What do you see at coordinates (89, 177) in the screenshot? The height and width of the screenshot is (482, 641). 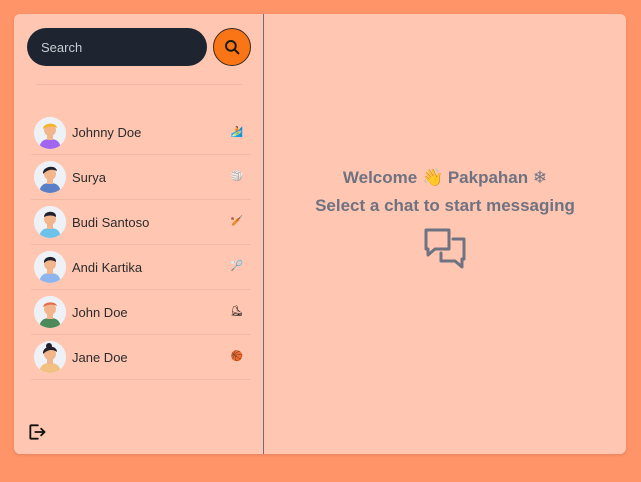 I see `conversation-name: Surya` at bounding box center [89, 177].